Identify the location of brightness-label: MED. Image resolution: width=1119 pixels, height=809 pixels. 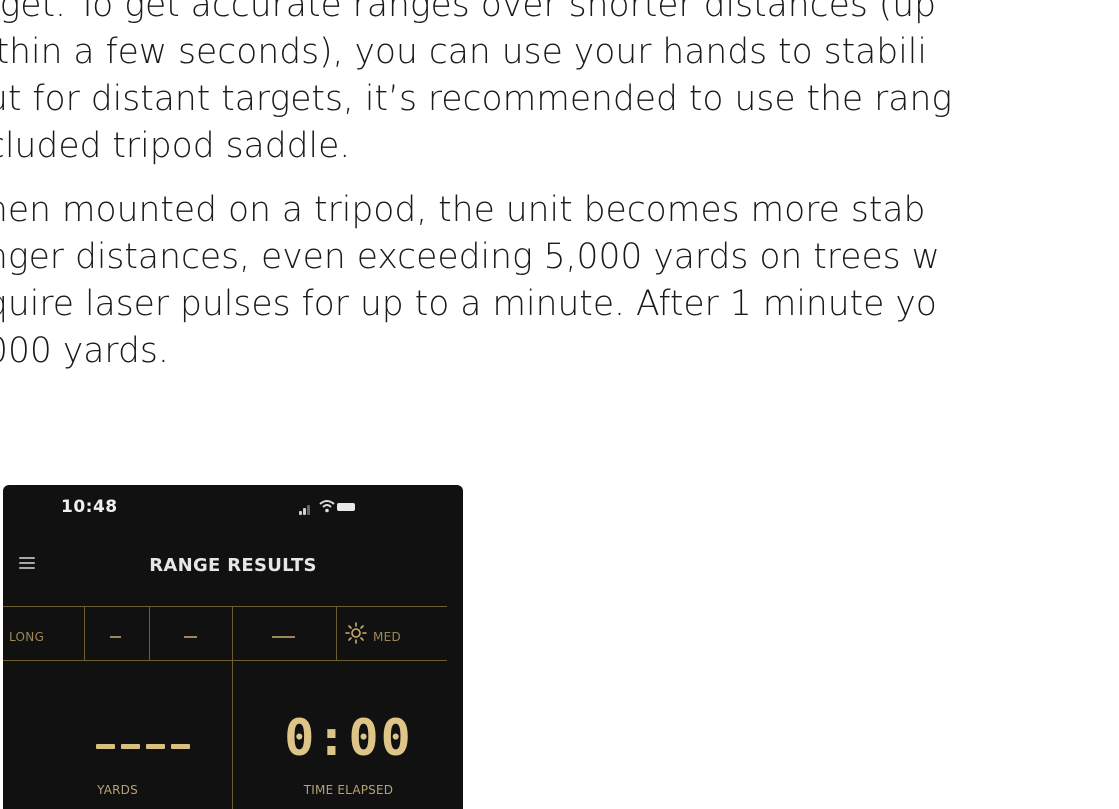
(387, 637).